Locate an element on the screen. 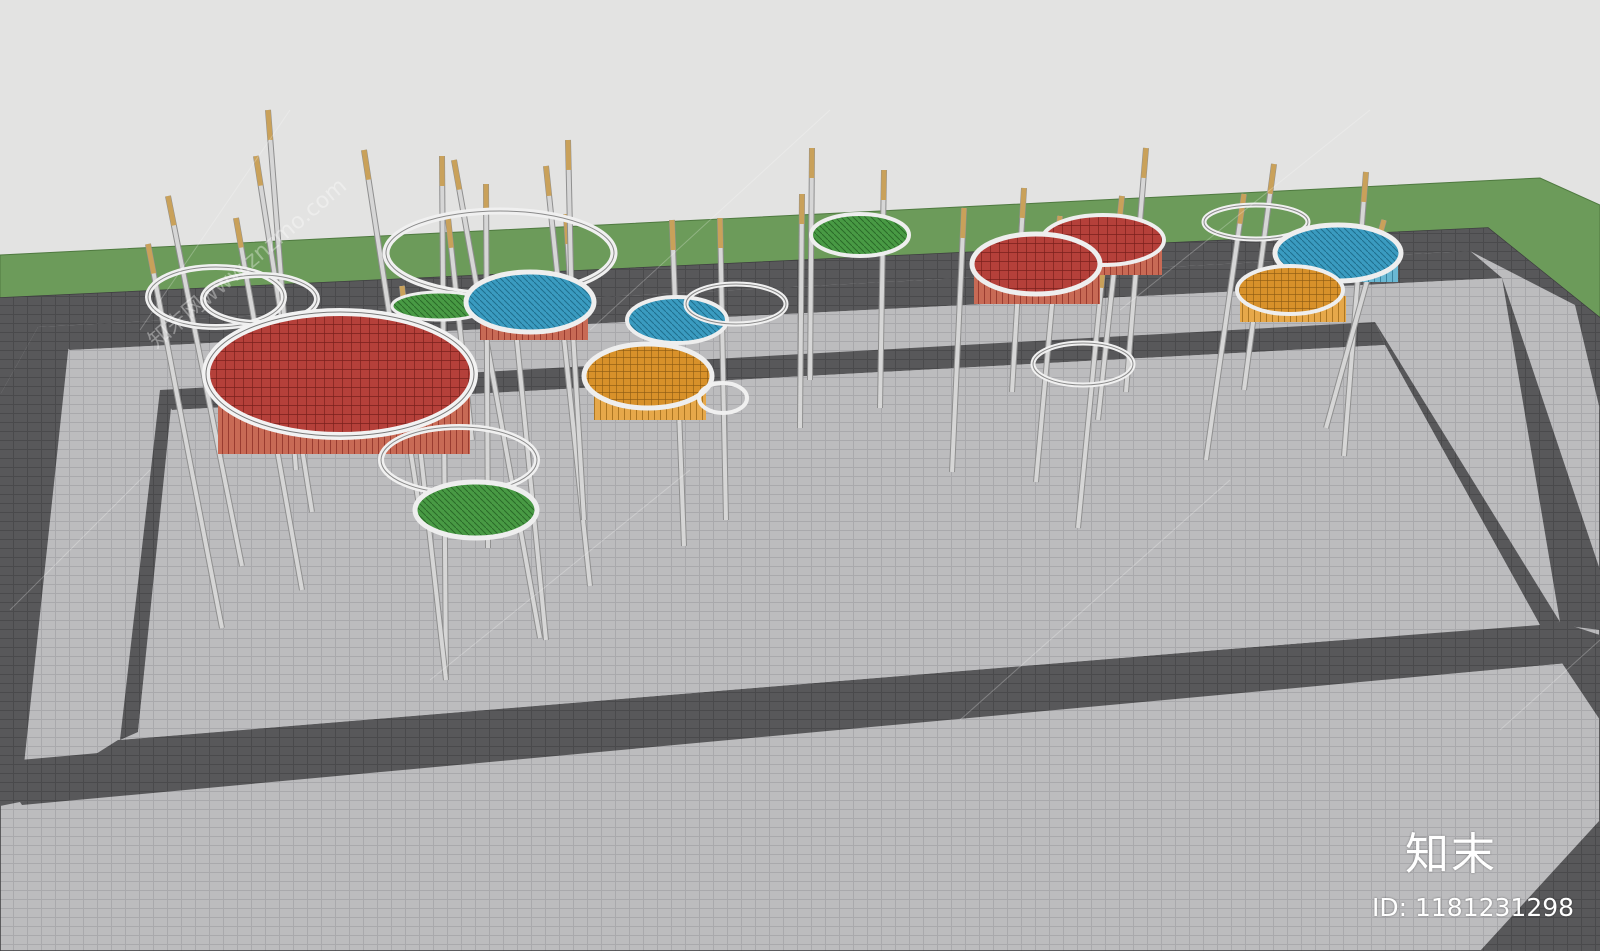 This screenshot has width=1600, height=951. watermark-id: ID: 1181231298 is located at coordinates (1473, 907).